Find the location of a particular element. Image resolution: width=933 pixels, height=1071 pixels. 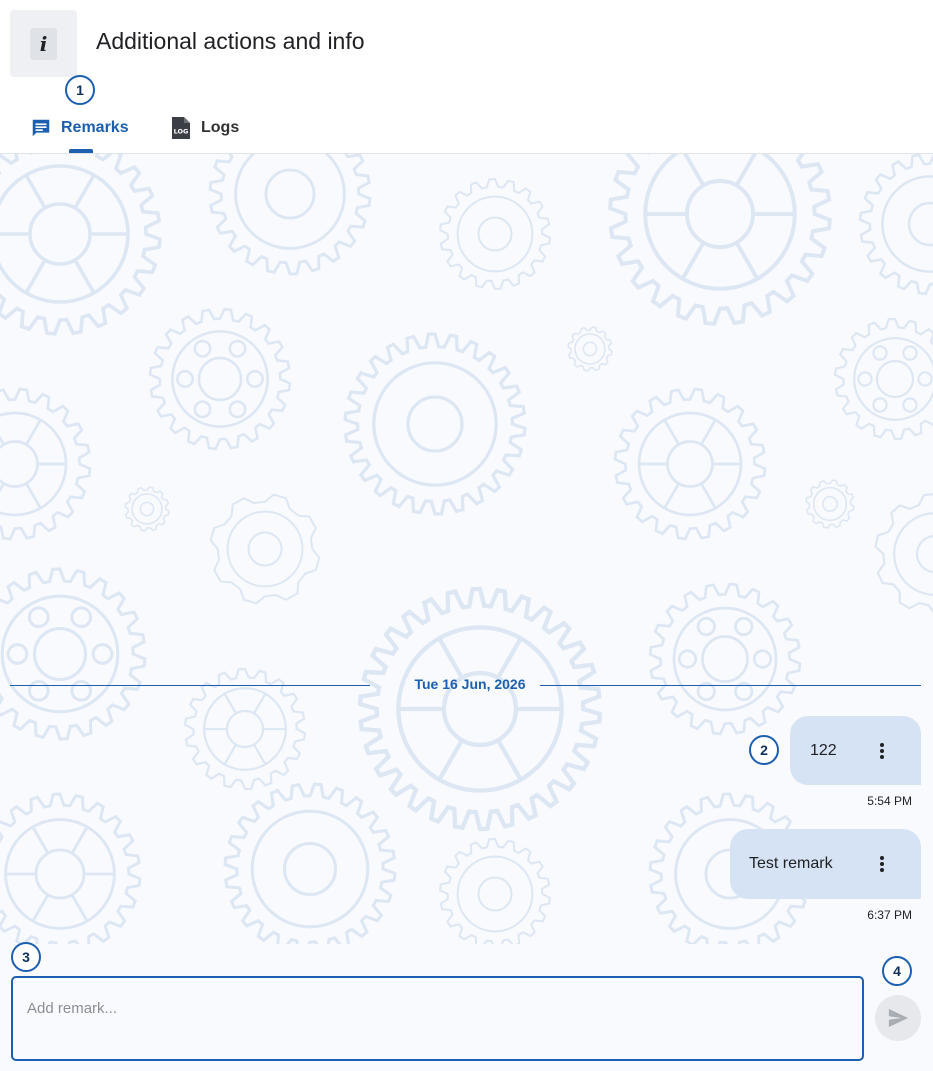

callout-1: 1 is located at coordinates (80, 90).